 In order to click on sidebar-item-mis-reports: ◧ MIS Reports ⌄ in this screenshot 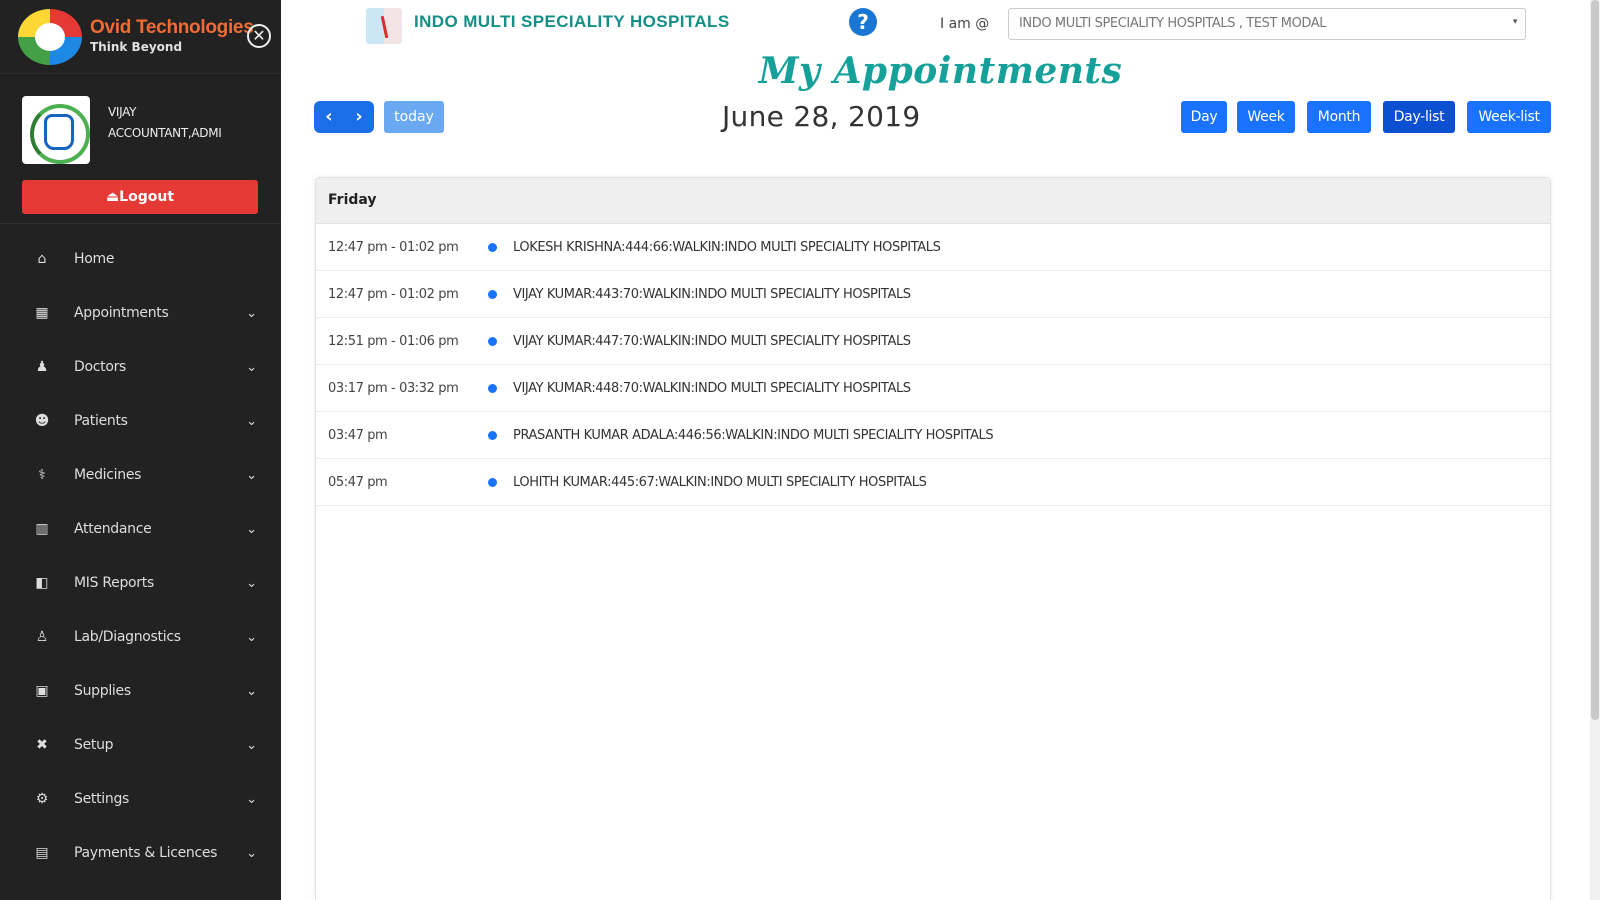, I will do `click(140, 583)`.